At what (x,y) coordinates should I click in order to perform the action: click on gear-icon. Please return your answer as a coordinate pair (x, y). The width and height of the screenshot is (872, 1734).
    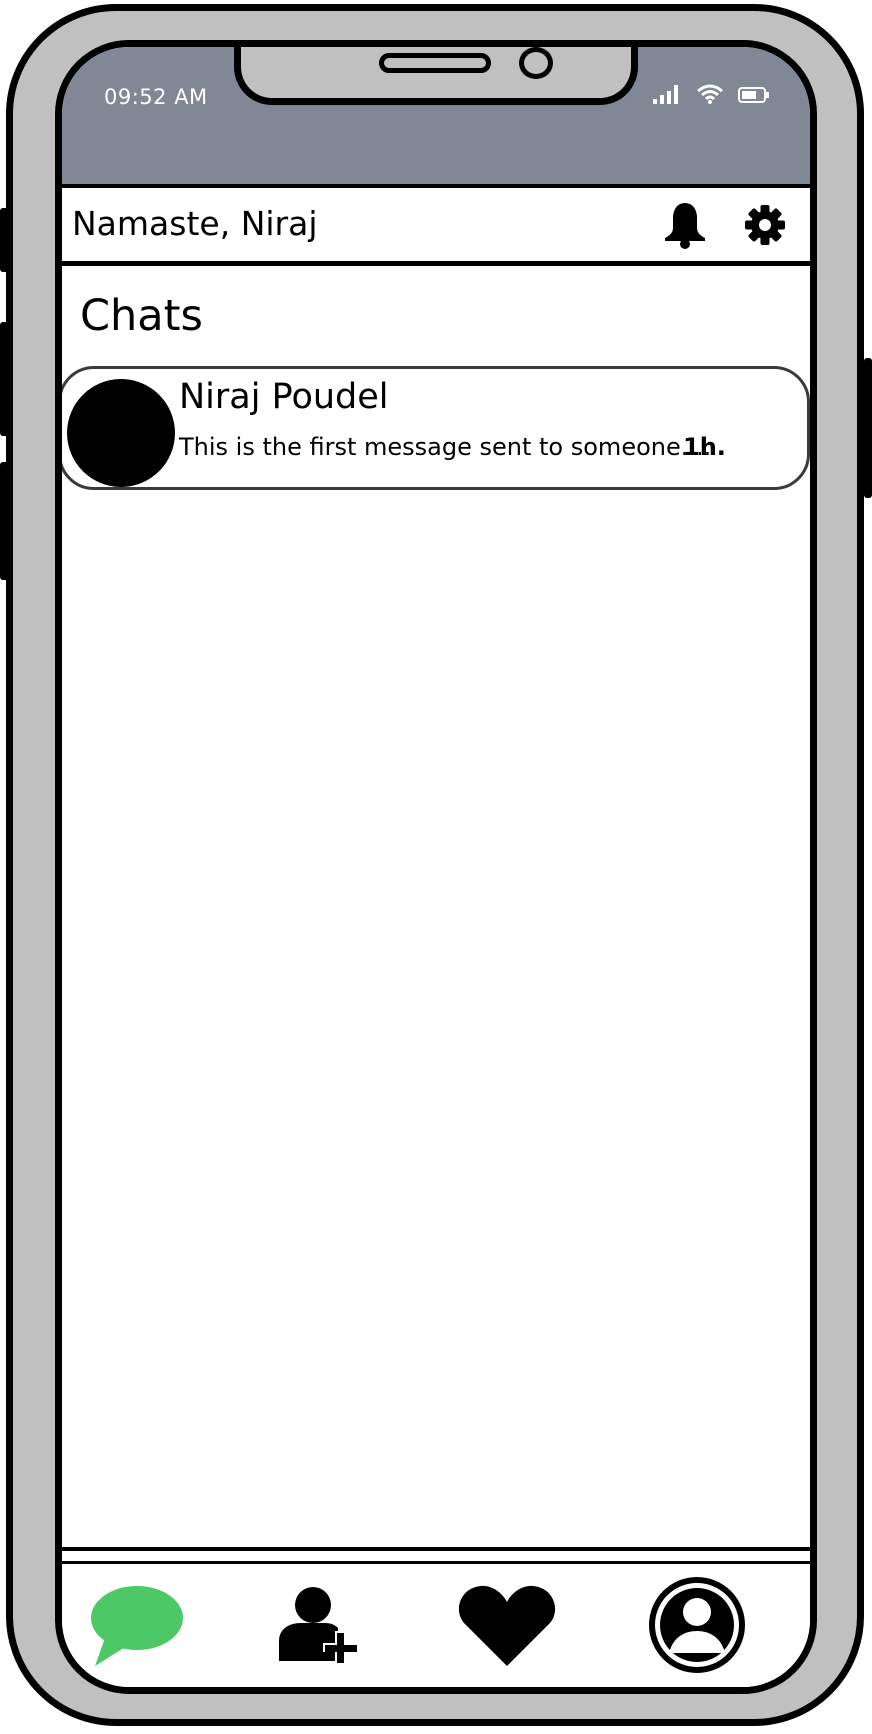
    Looking at the image, I should click on (765, 225).